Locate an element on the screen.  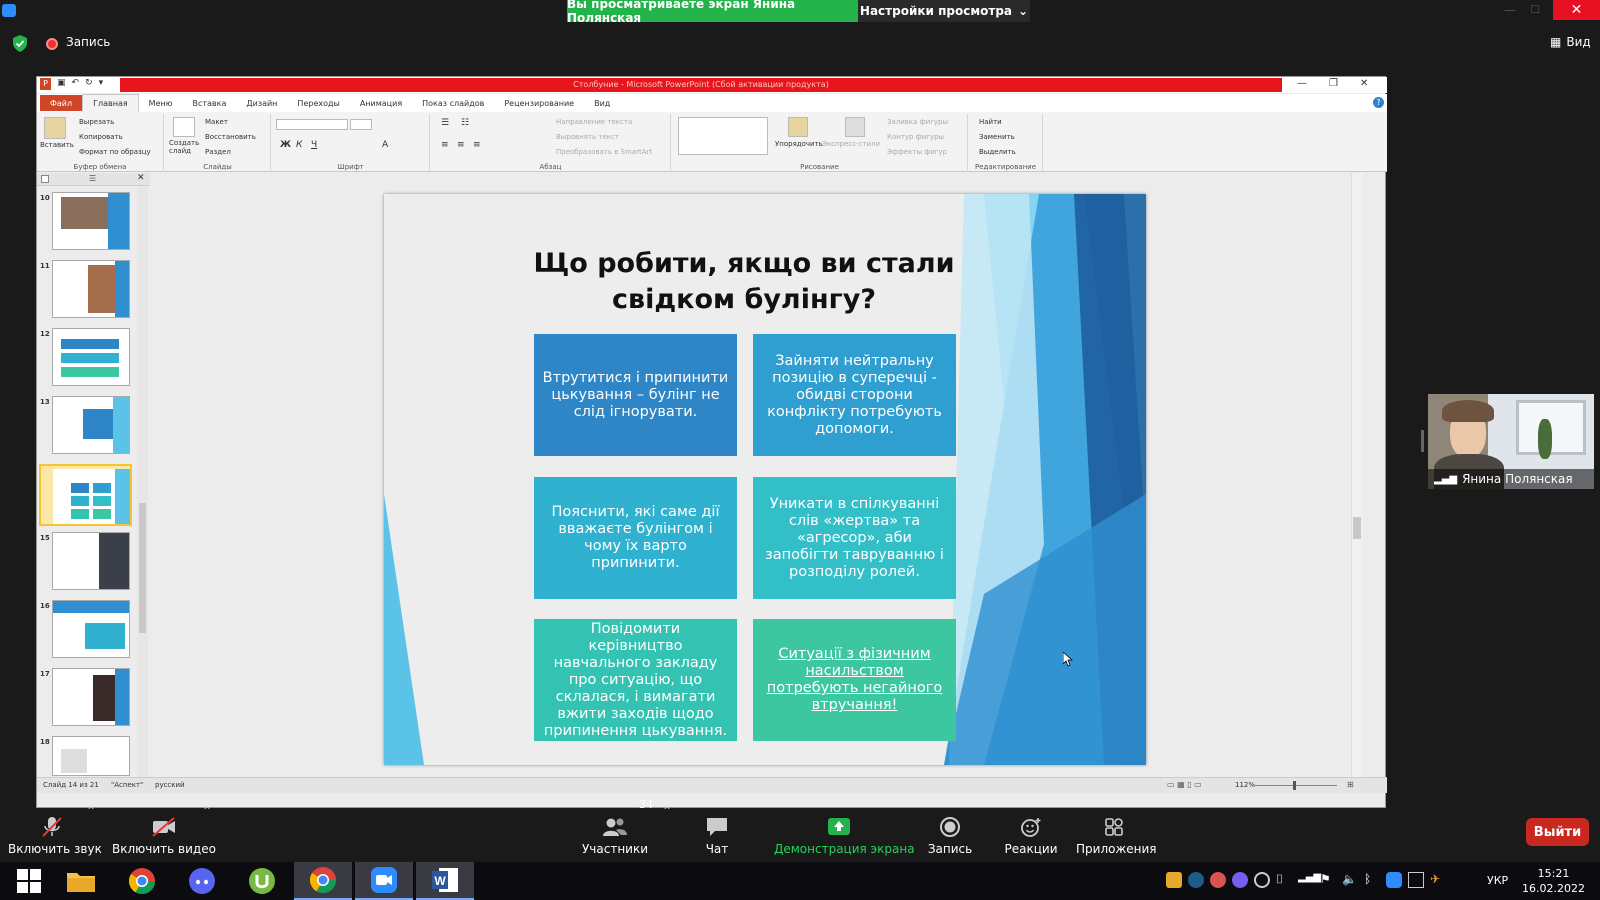
layout-button: Макет is located at coordinates (216, 122).